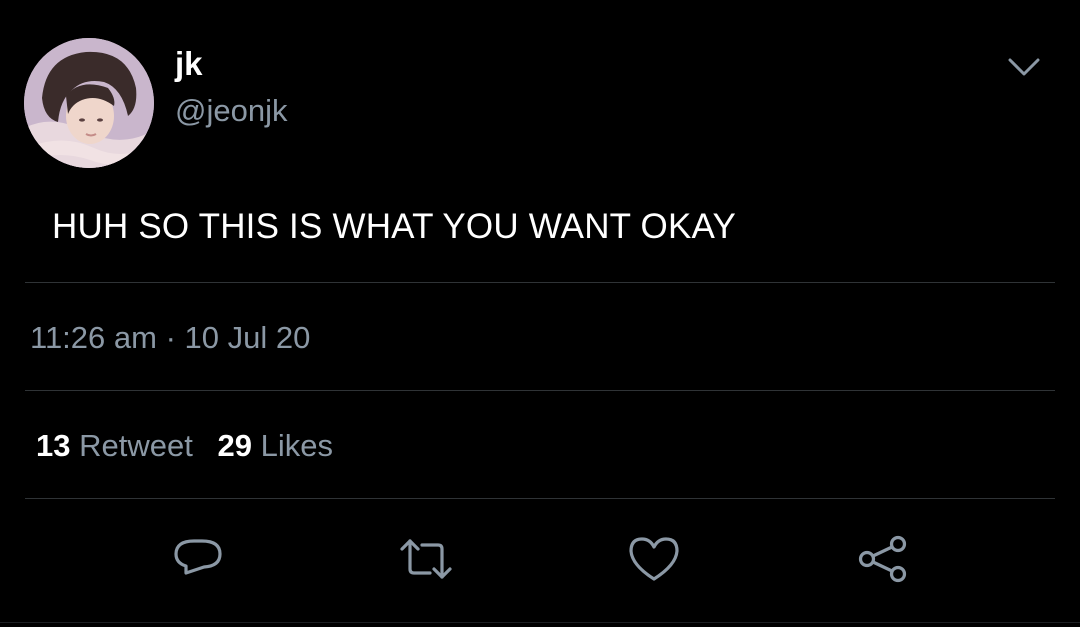  I want to click on chevron-down-icon, so click(1024, 67).